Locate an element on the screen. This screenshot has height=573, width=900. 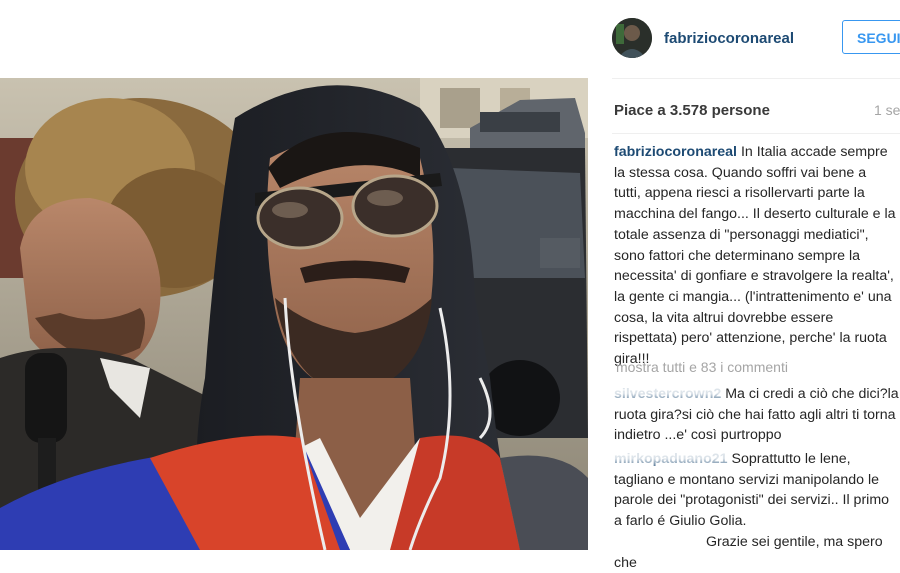
likes-count: Piace a 3.578 persone is located at coordinates (692, 110).